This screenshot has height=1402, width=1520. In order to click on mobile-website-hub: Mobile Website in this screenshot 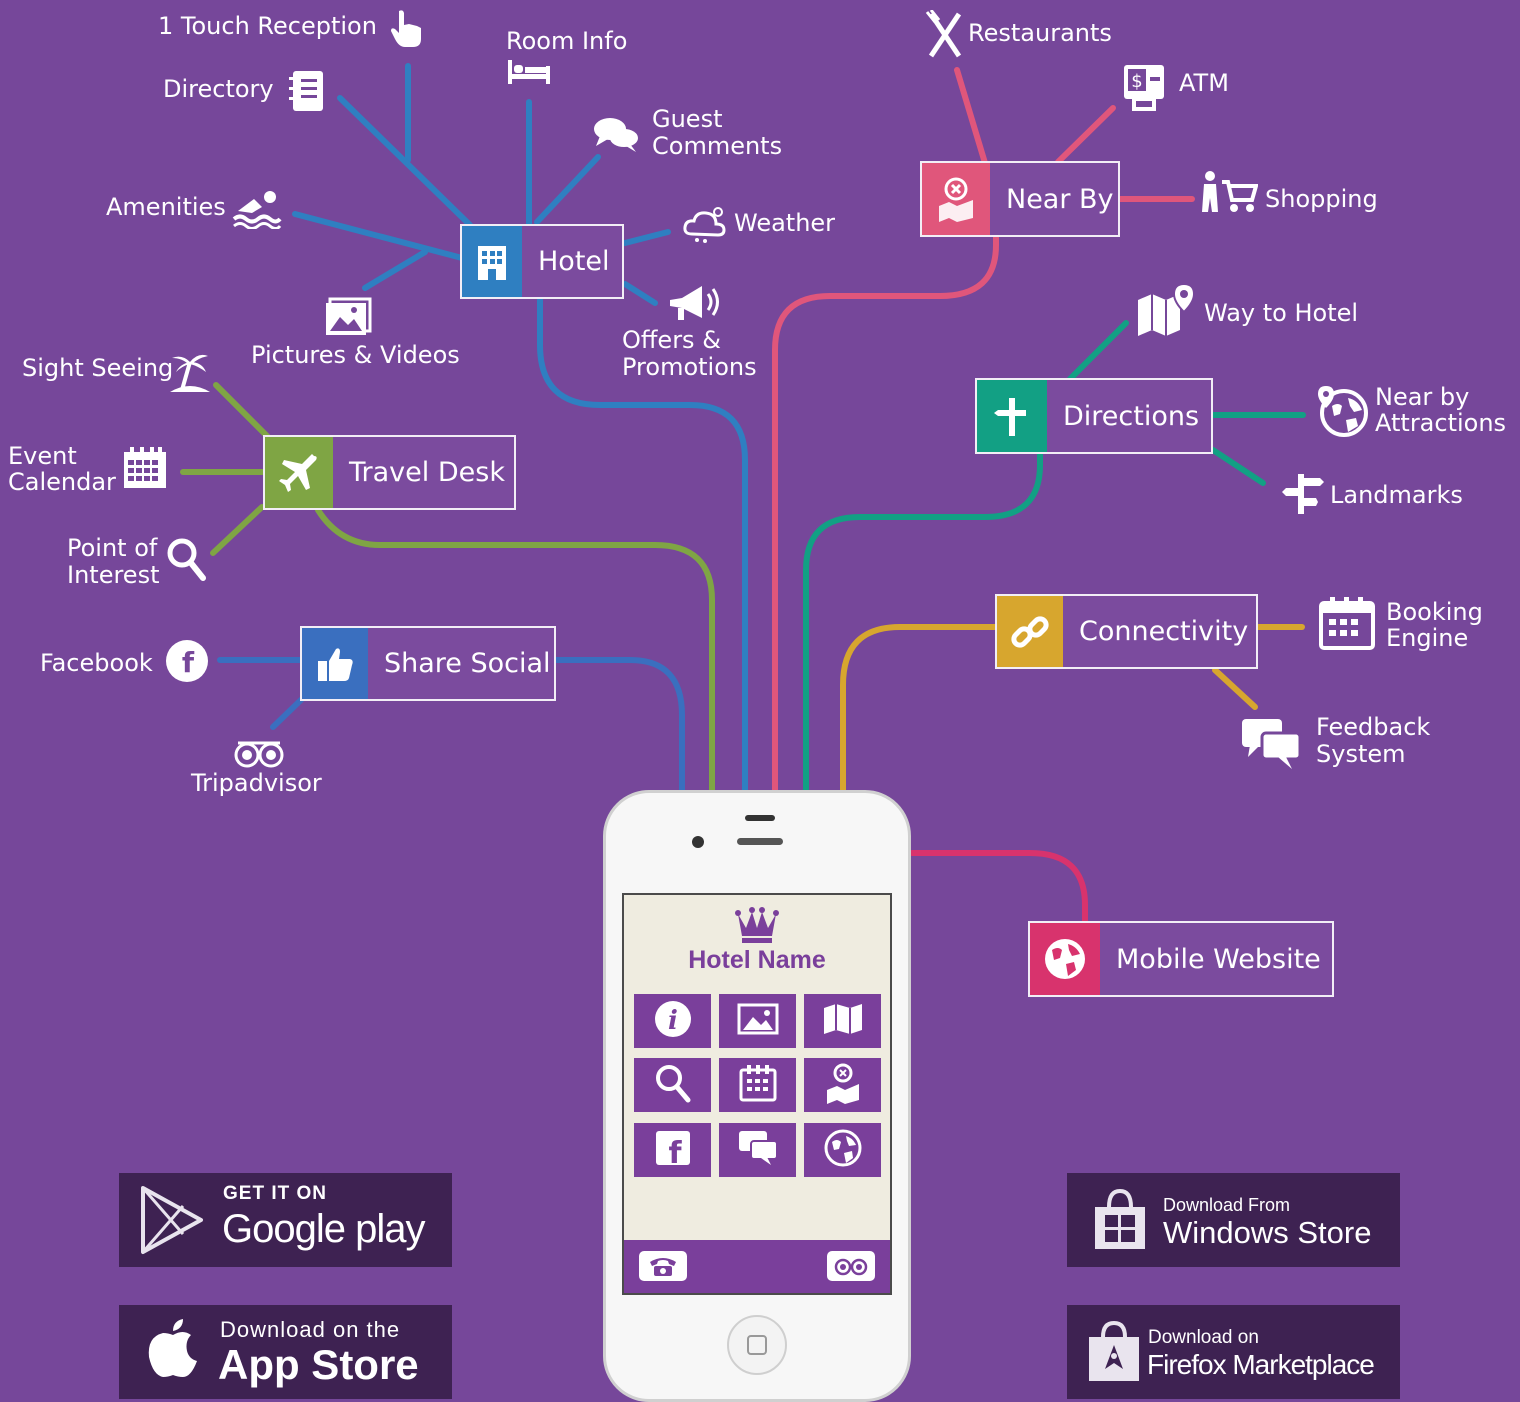, I will do `click(1181, 959)`.